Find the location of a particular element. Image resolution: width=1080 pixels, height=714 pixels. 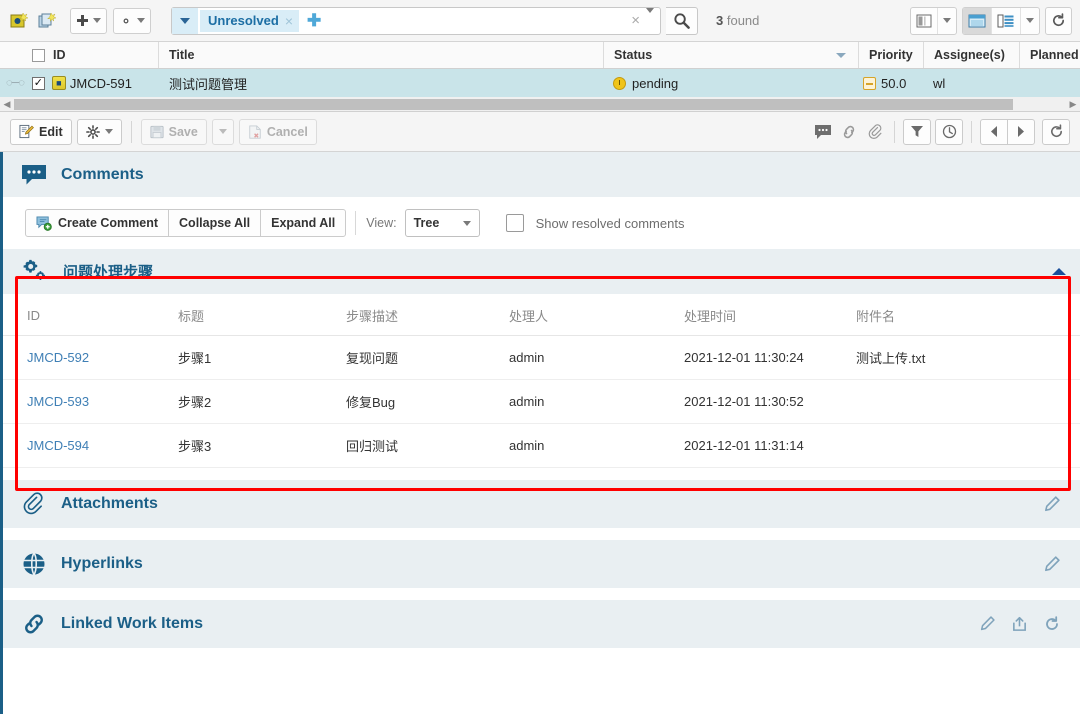

link-icon is located at coordinates (849, 132).